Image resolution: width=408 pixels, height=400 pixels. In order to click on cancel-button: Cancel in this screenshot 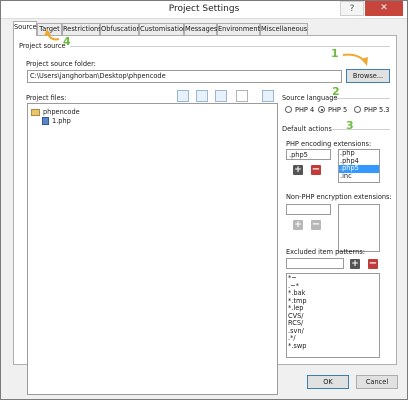, I will do `click(377, 382)`.